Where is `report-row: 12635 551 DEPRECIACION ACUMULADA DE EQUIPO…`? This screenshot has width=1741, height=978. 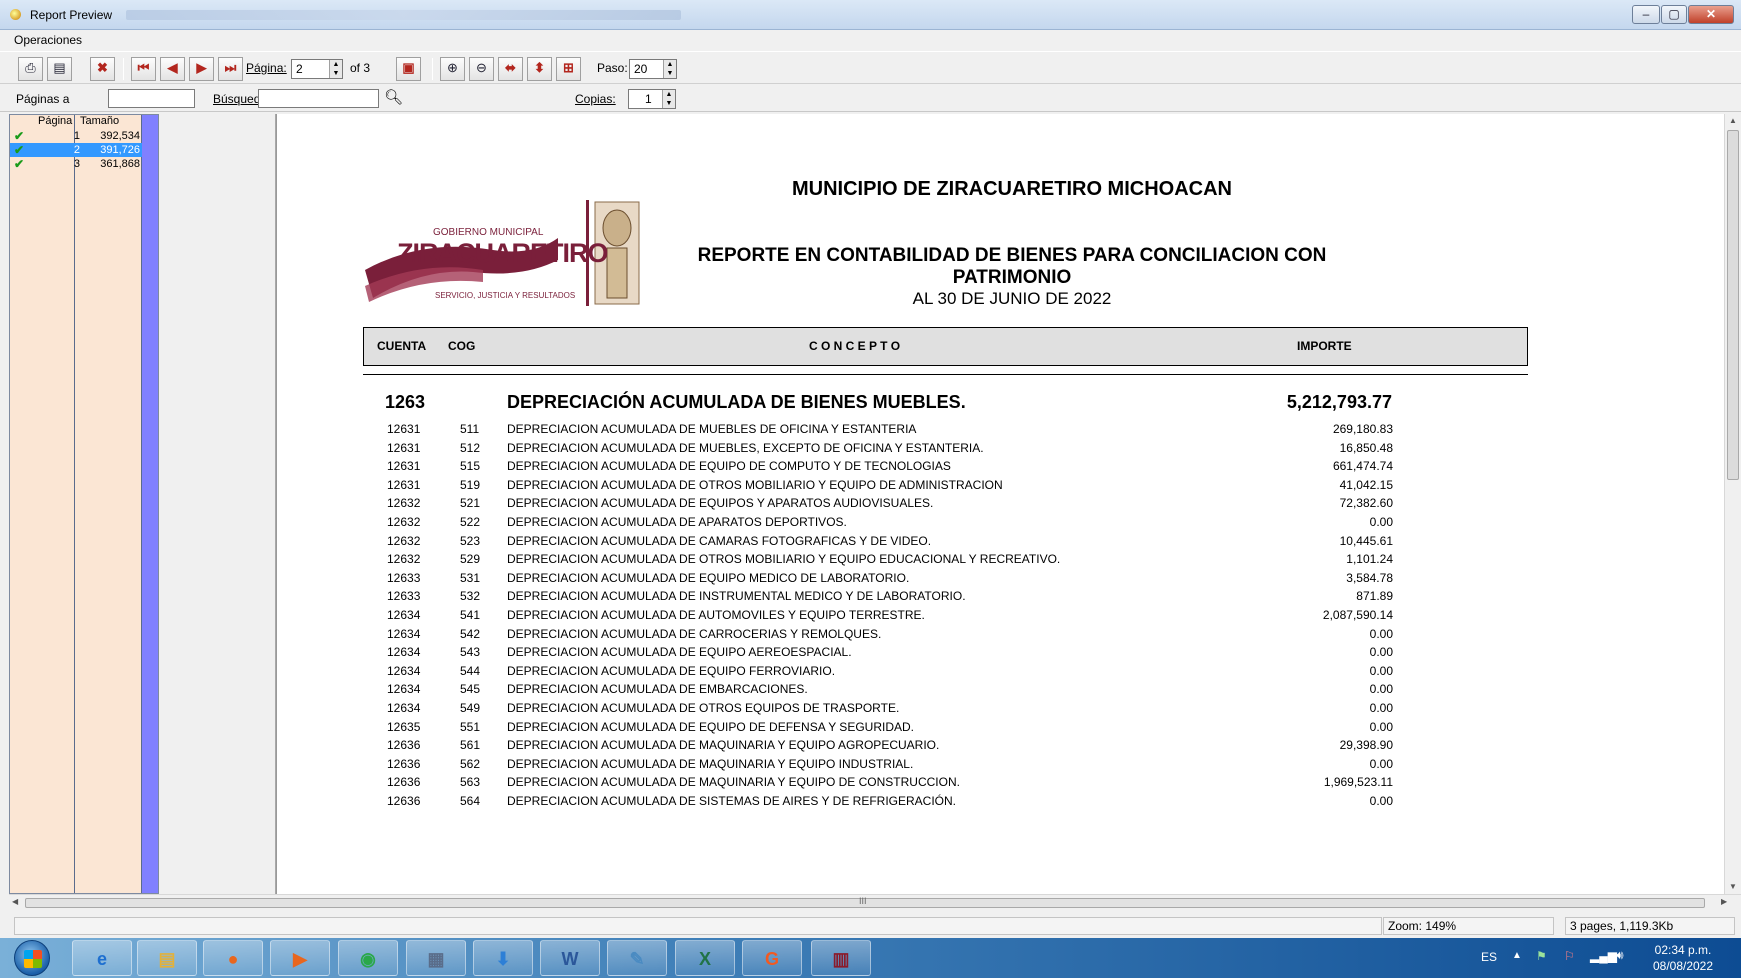 report-row: 12635 551 DEPRECIACION ACUMULADA DE EQUIPO… is located at coordinates (1000, 730).